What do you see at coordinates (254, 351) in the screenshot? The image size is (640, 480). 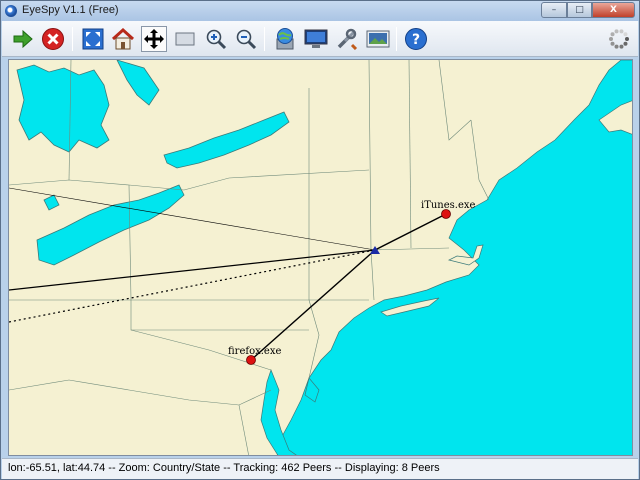 I see `peer-label: firefox.exe` at bounding box center [254, 351].